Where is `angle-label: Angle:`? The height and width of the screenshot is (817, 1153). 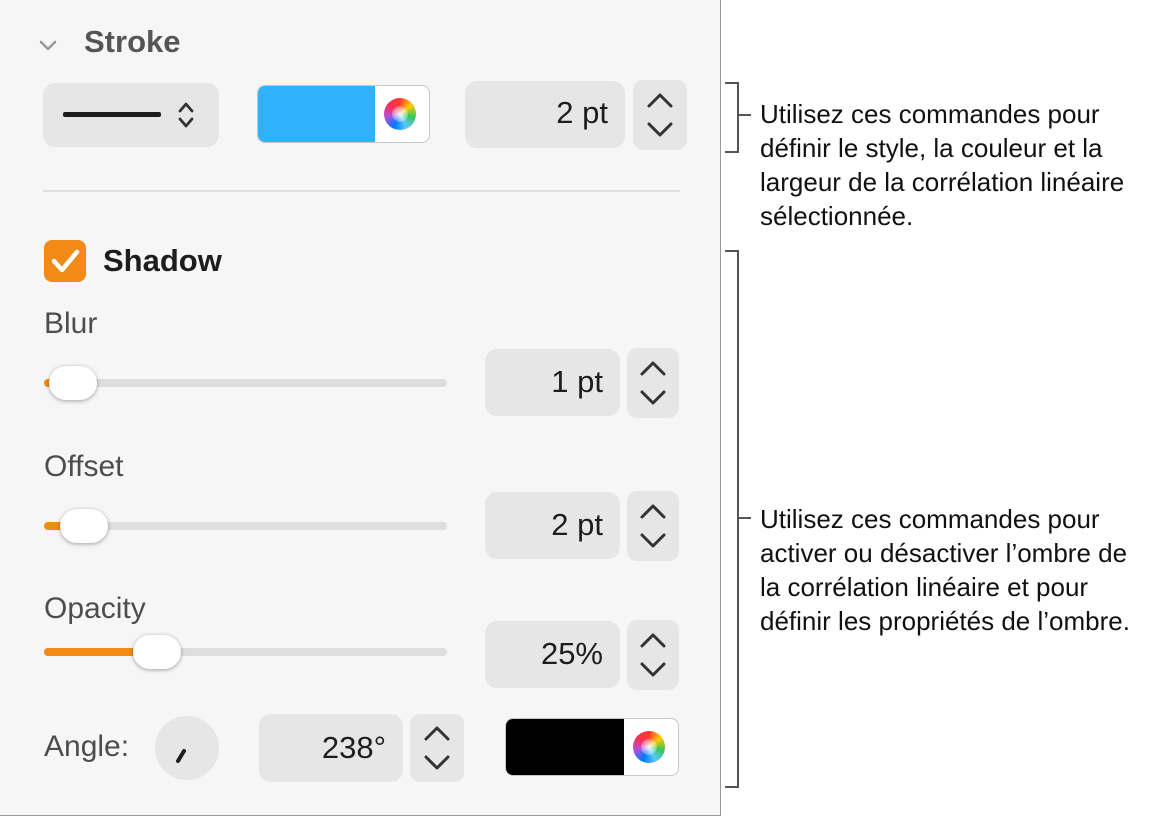
angle-label: Angle: is located at coordinates (87, 746).